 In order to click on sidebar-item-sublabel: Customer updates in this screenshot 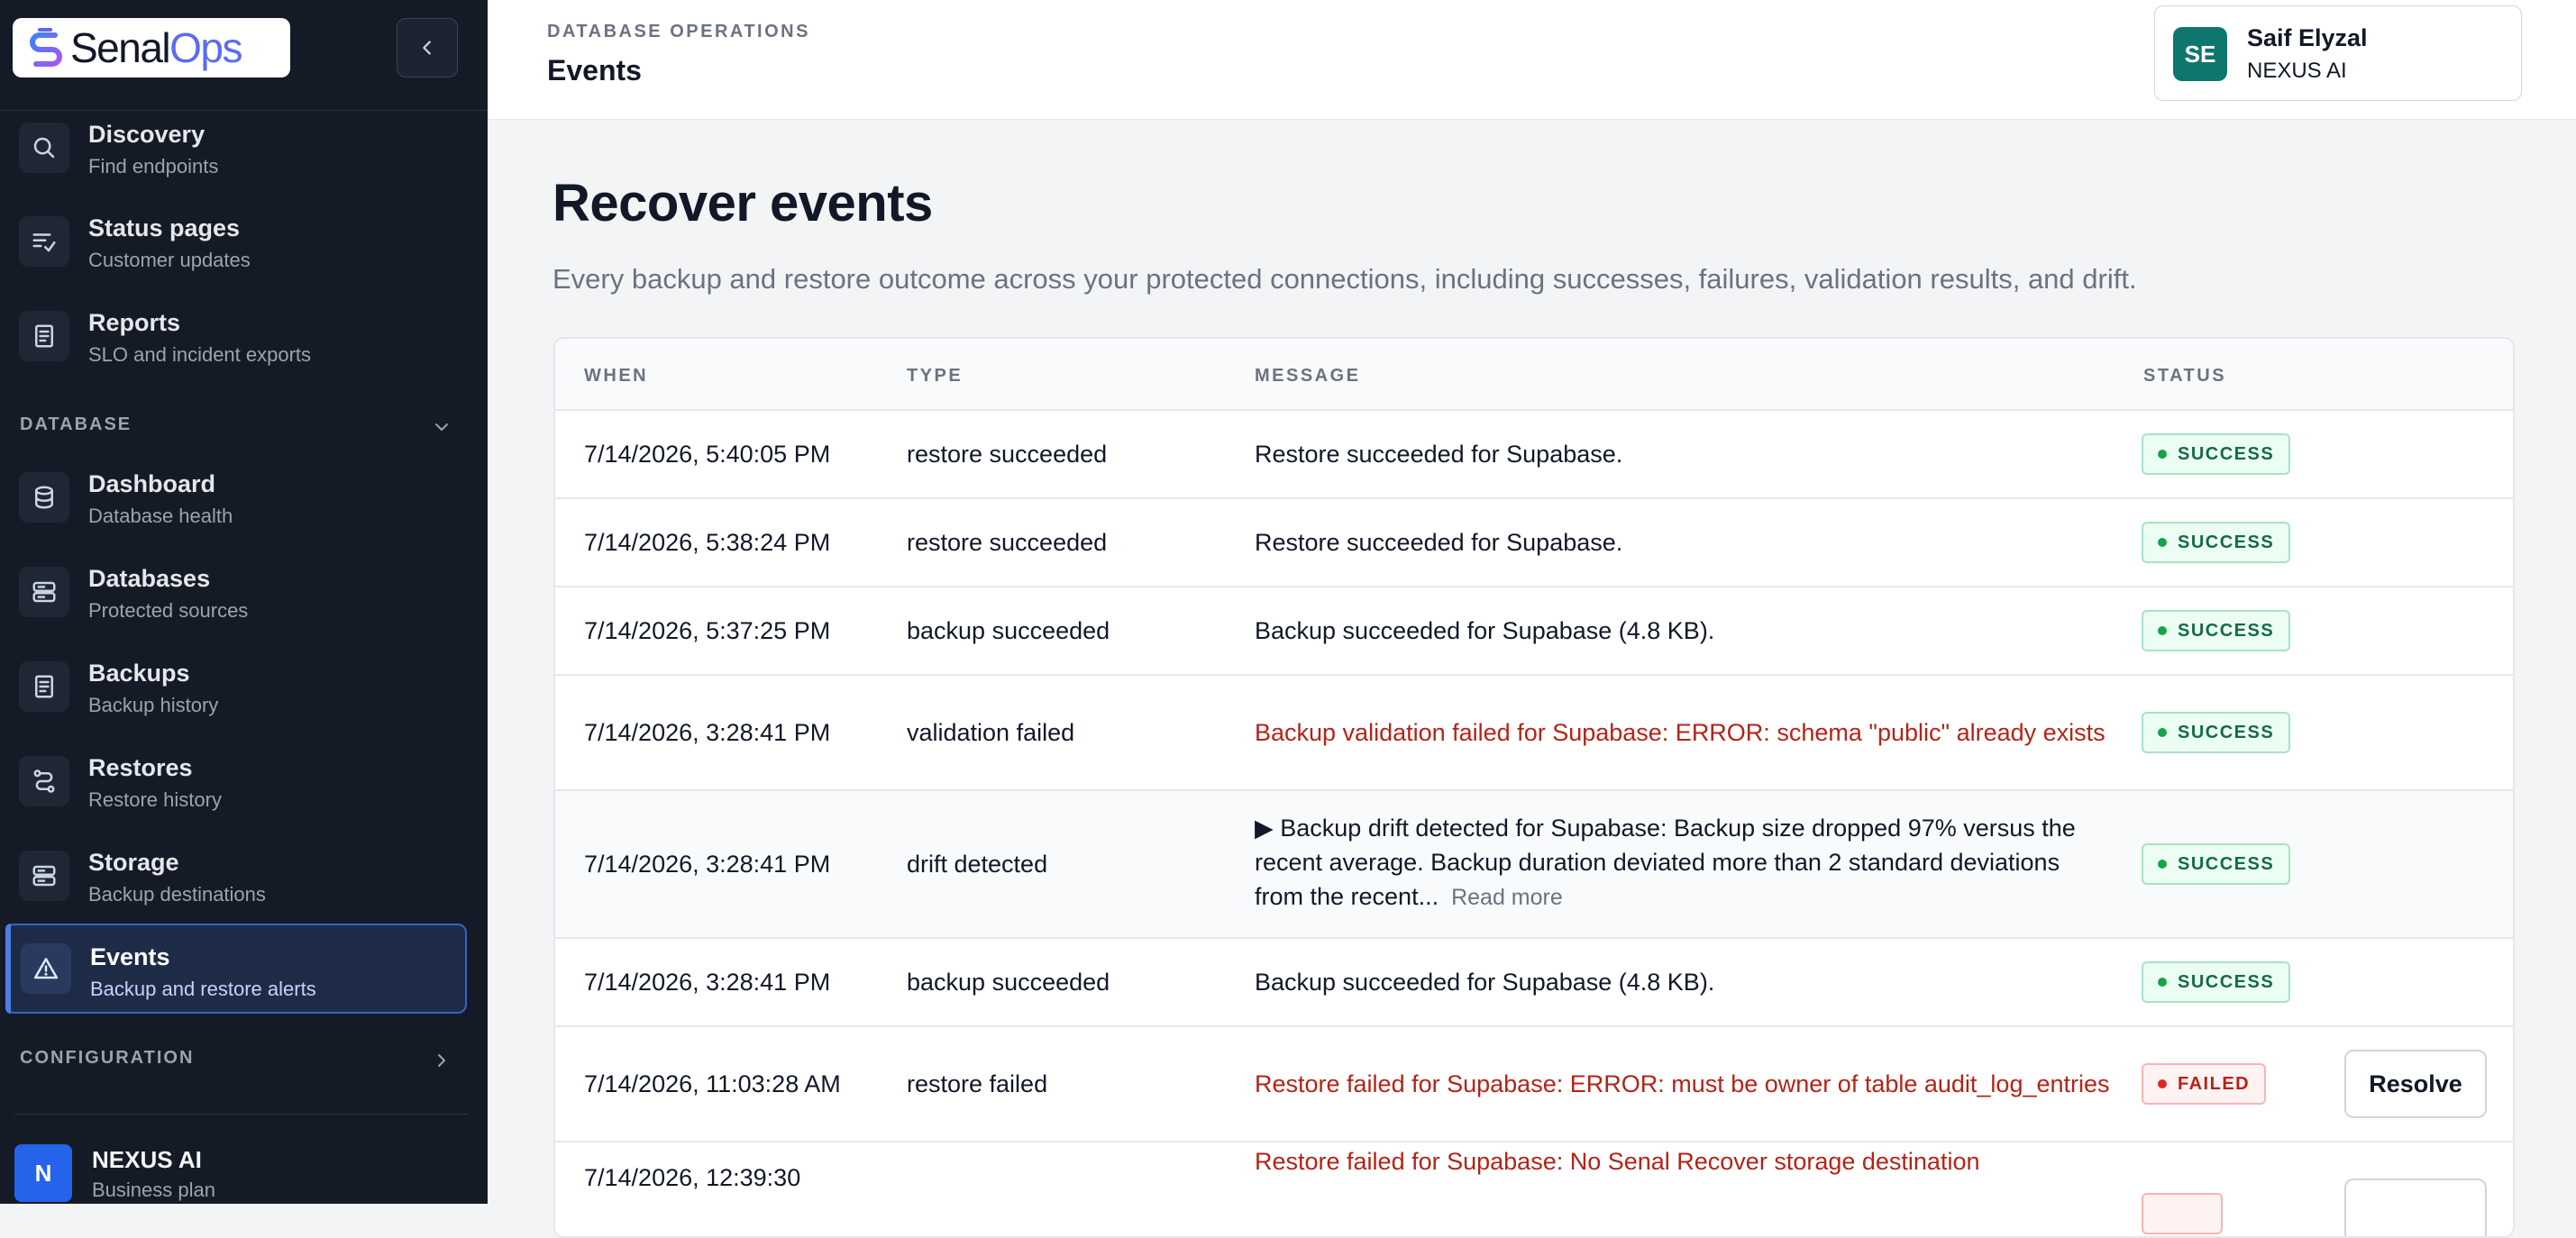, I will do `click(170, 260)`.